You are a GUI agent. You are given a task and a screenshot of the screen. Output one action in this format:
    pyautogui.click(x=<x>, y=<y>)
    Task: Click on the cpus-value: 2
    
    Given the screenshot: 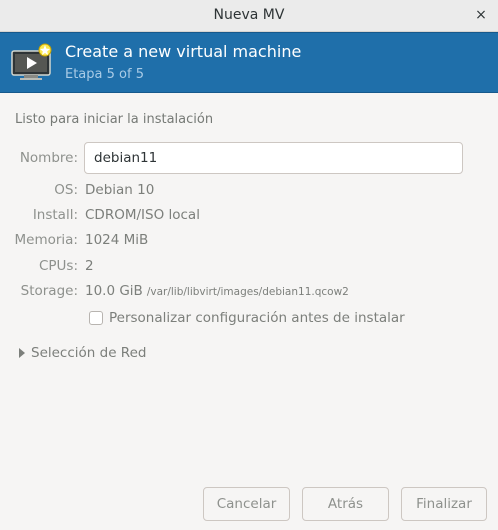 What is the action you would take?
    pyautogui.click(x=89, y=266)
    